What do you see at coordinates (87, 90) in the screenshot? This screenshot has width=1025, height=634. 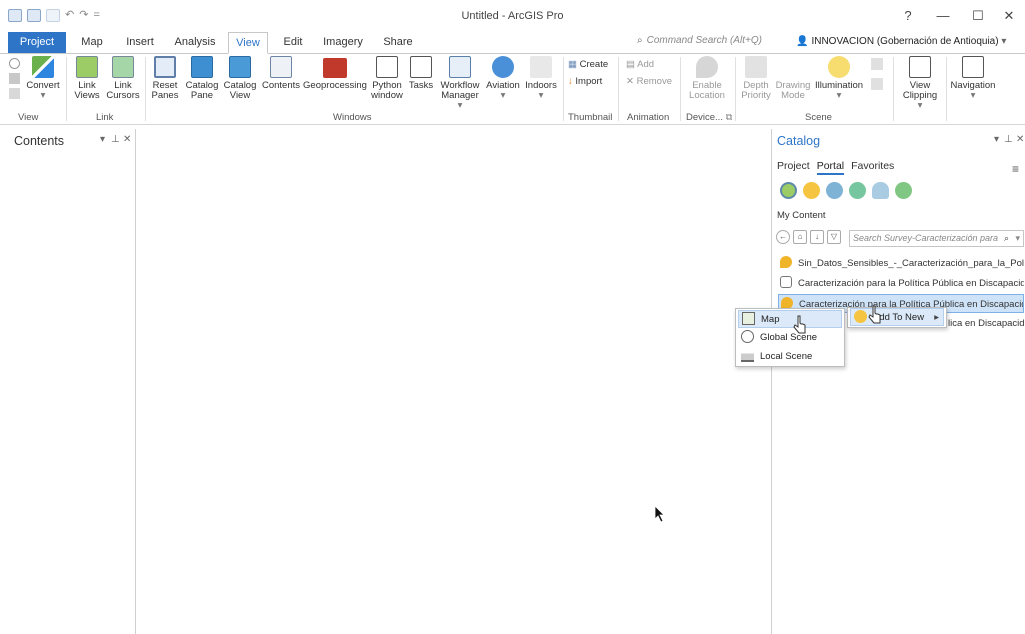 I see `link-views-label: Link Views` at bounding box center [87, 90].